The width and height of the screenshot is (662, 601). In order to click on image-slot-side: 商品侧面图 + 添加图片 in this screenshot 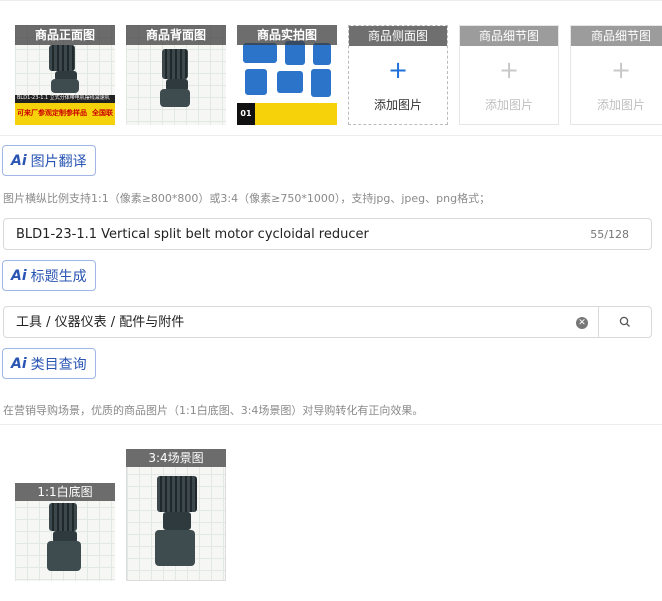, I will do `click(398, 75)`.